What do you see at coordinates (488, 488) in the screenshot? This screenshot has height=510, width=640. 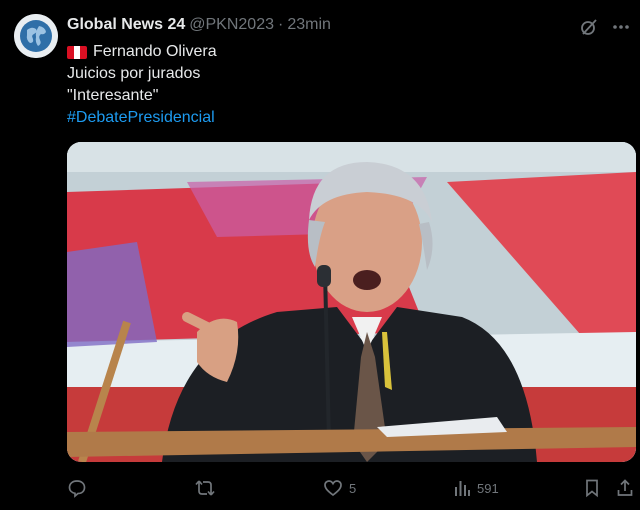 I see `view-count: 591` at bounding box center [488, 488].